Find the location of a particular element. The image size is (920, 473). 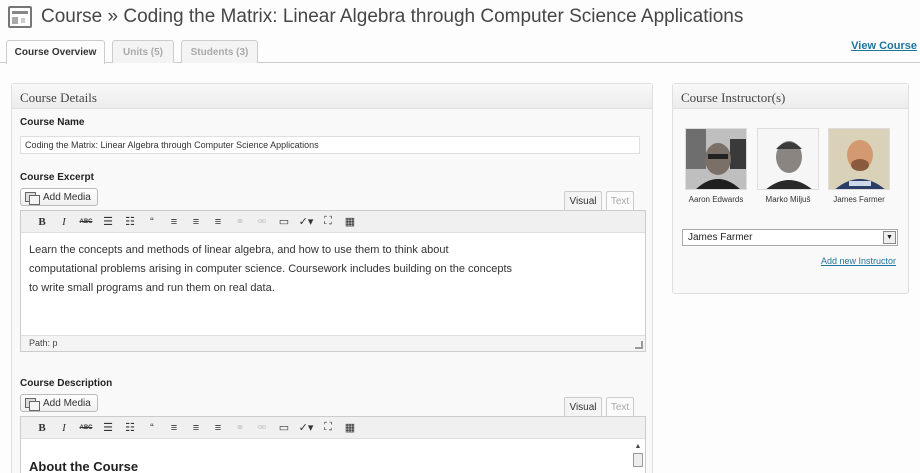

description-visual-tab: Visual is located at coordinates (583, 406).